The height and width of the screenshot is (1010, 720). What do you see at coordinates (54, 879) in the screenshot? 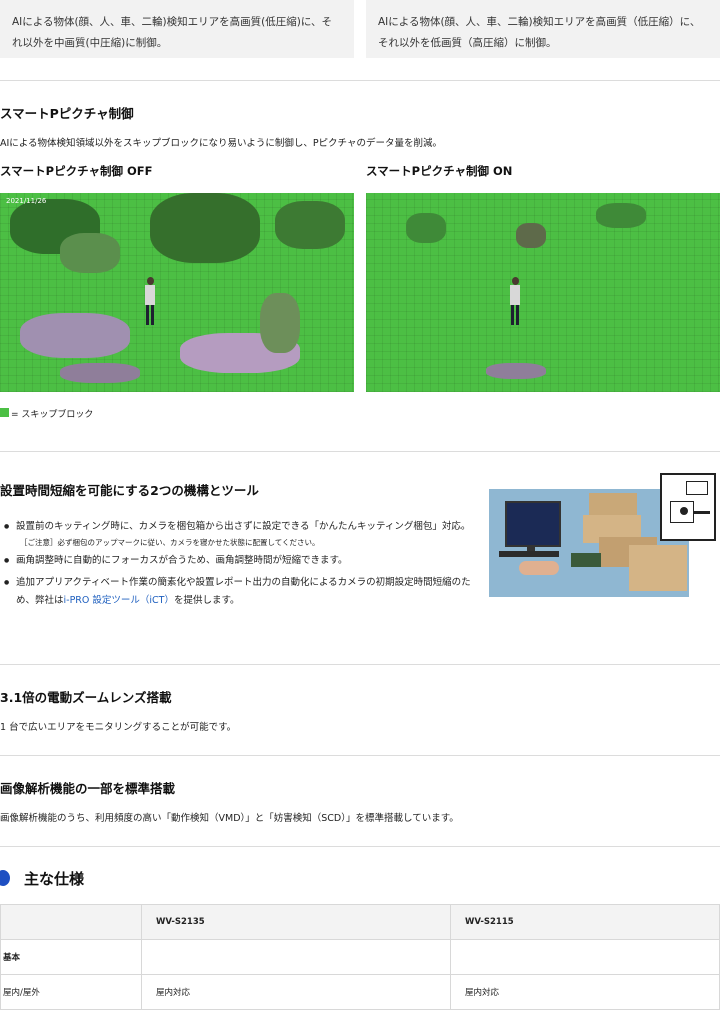
I see `section-title-specs: 主な仕様` at bounding box center [54, 879].